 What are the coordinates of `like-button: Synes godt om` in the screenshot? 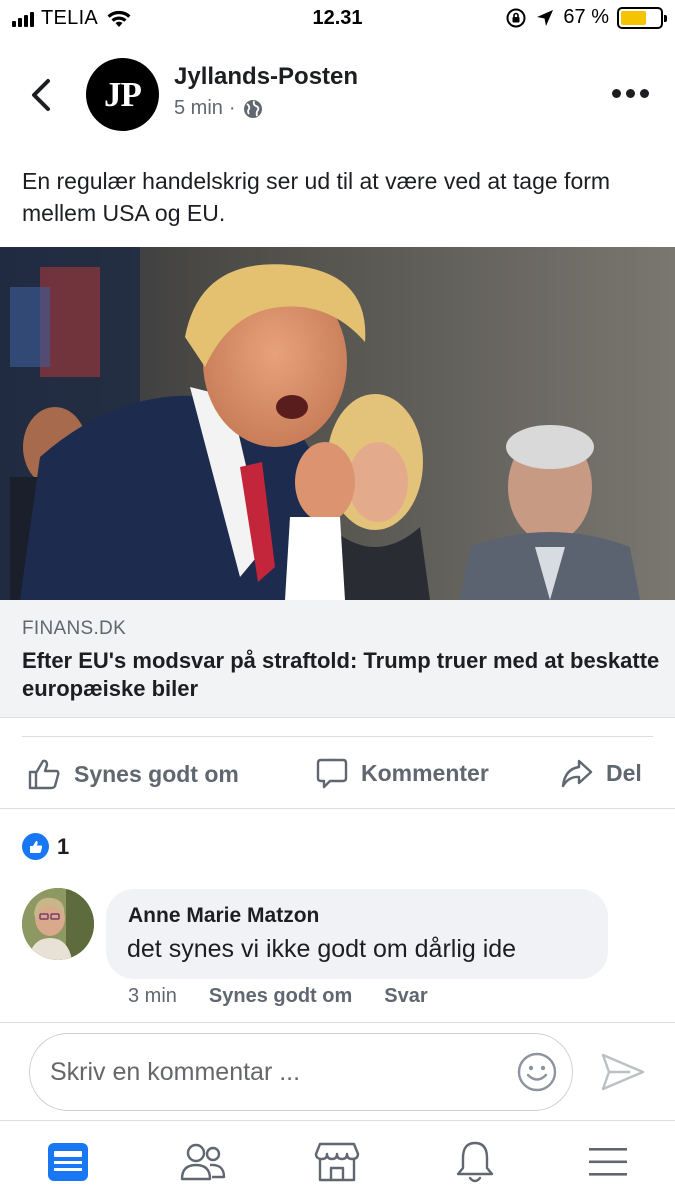 It's located at (132, 774).